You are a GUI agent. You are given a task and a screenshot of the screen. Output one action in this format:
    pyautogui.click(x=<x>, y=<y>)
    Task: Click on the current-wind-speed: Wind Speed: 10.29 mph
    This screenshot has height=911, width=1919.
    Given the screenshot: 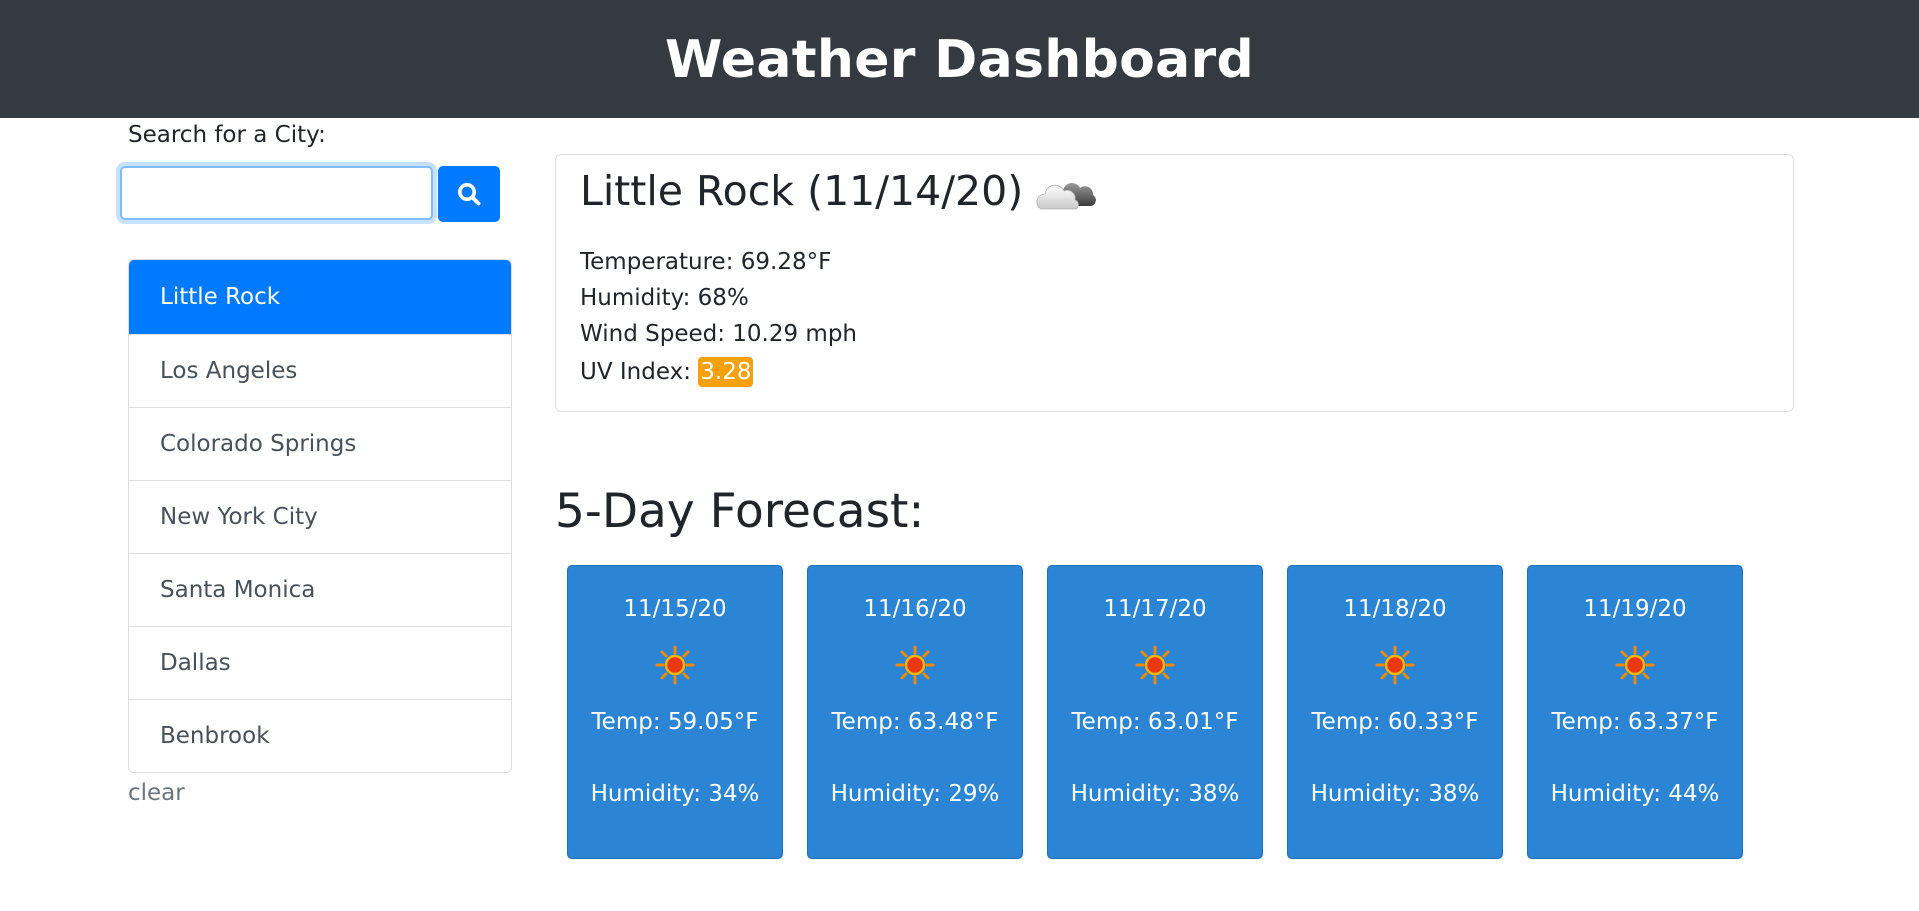 What is the action you would take?
    pyautogui.click(x=719, y=334)
    